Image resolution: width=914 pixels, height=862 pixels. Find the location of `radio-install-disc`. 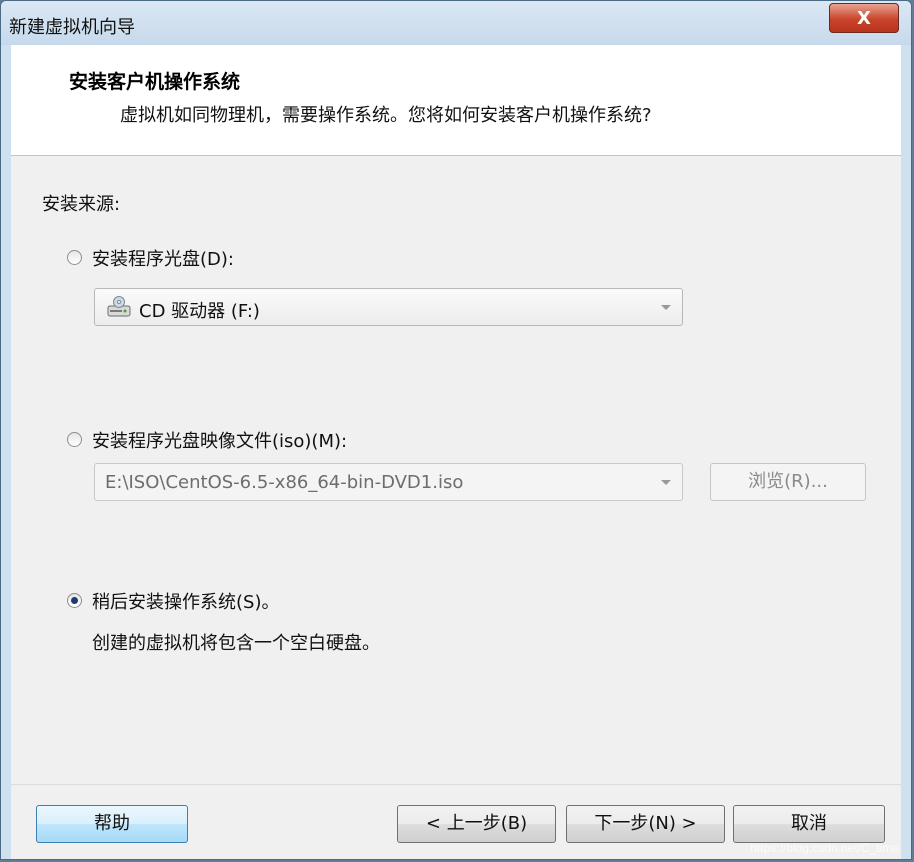

radio-install-disc is located at coordinates (74, 257).